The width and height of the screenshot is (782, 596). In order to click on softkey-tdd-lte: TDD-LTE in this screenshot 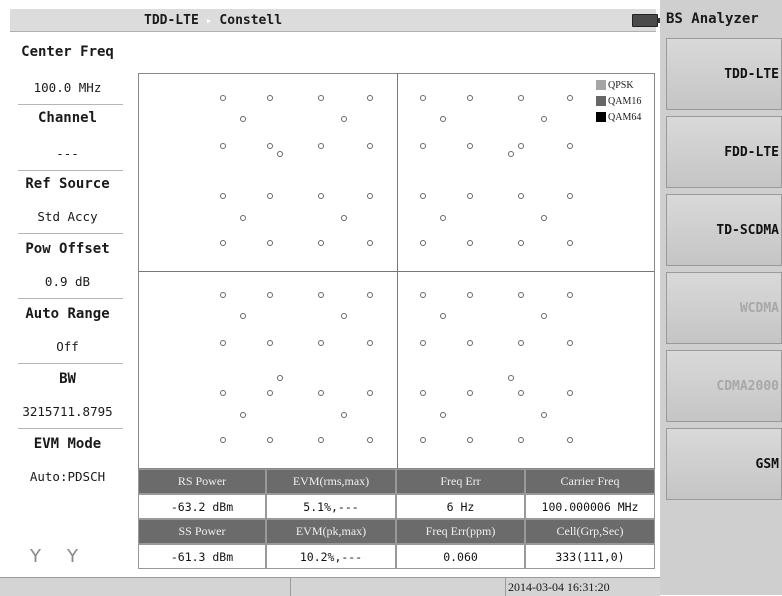, I will do `click(724, 74)`.